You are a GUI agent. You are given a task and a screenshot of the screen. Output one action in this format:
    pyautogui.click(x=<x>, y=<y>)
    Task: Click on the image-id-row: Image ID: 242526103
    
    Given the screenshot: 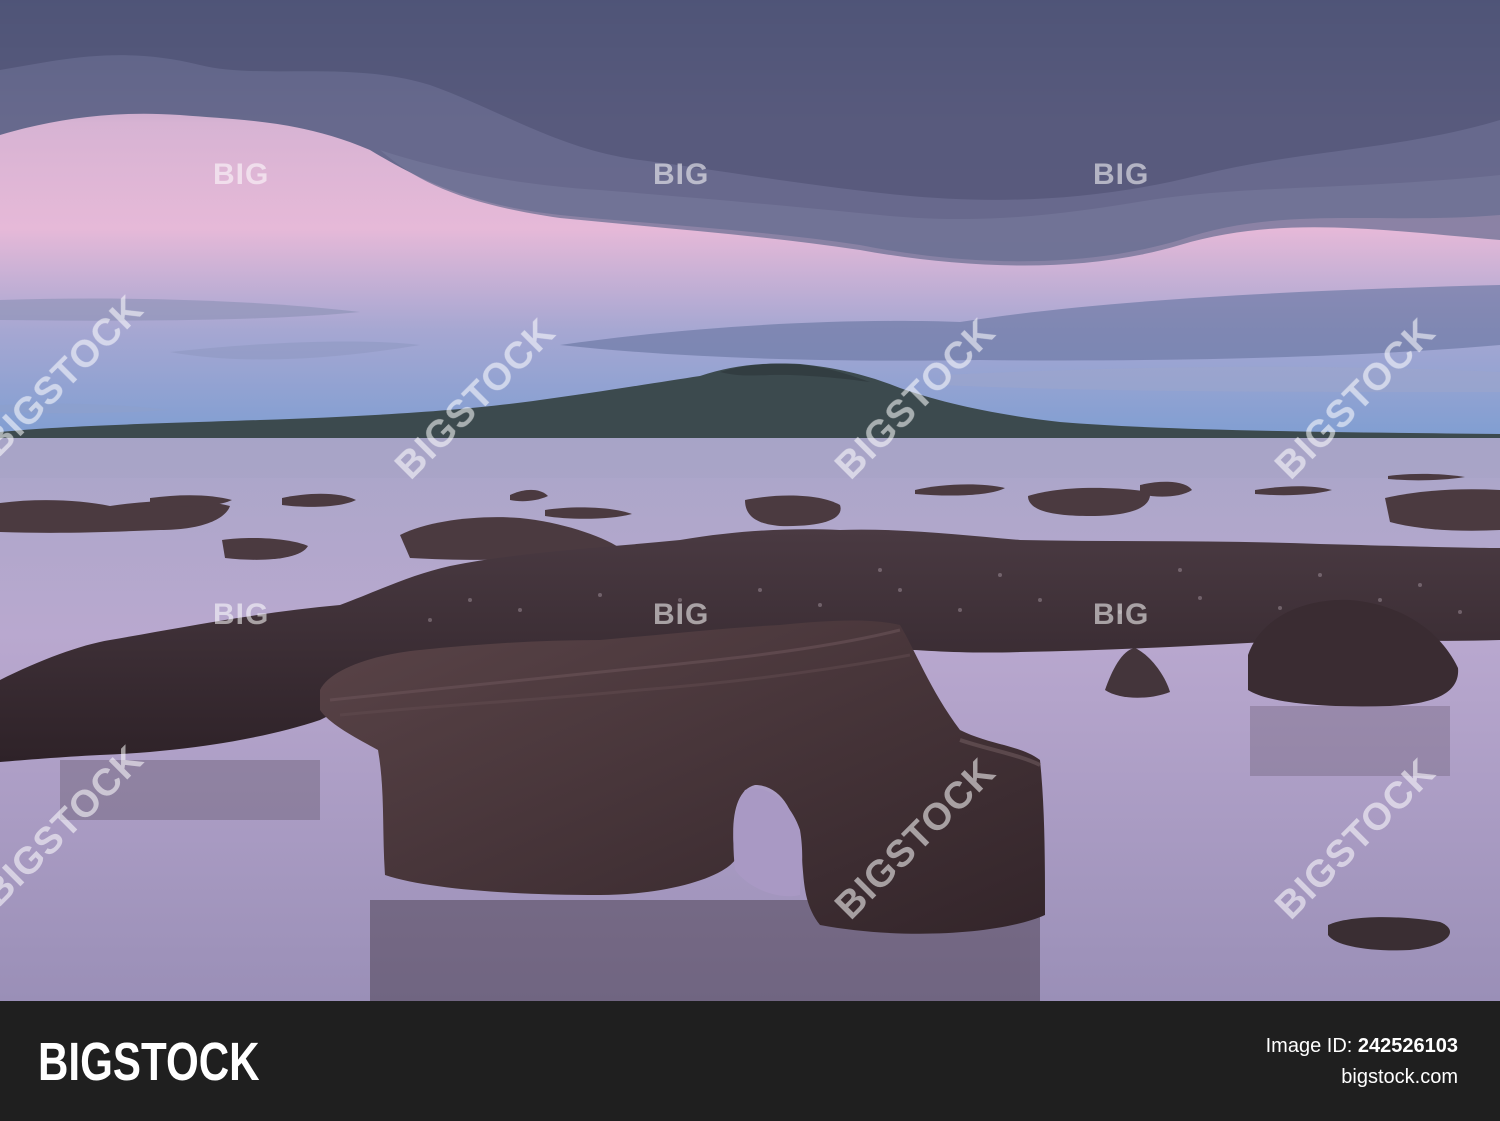 What is the action you would take?
    pyautogui.click(x=1362, y=1046)
    